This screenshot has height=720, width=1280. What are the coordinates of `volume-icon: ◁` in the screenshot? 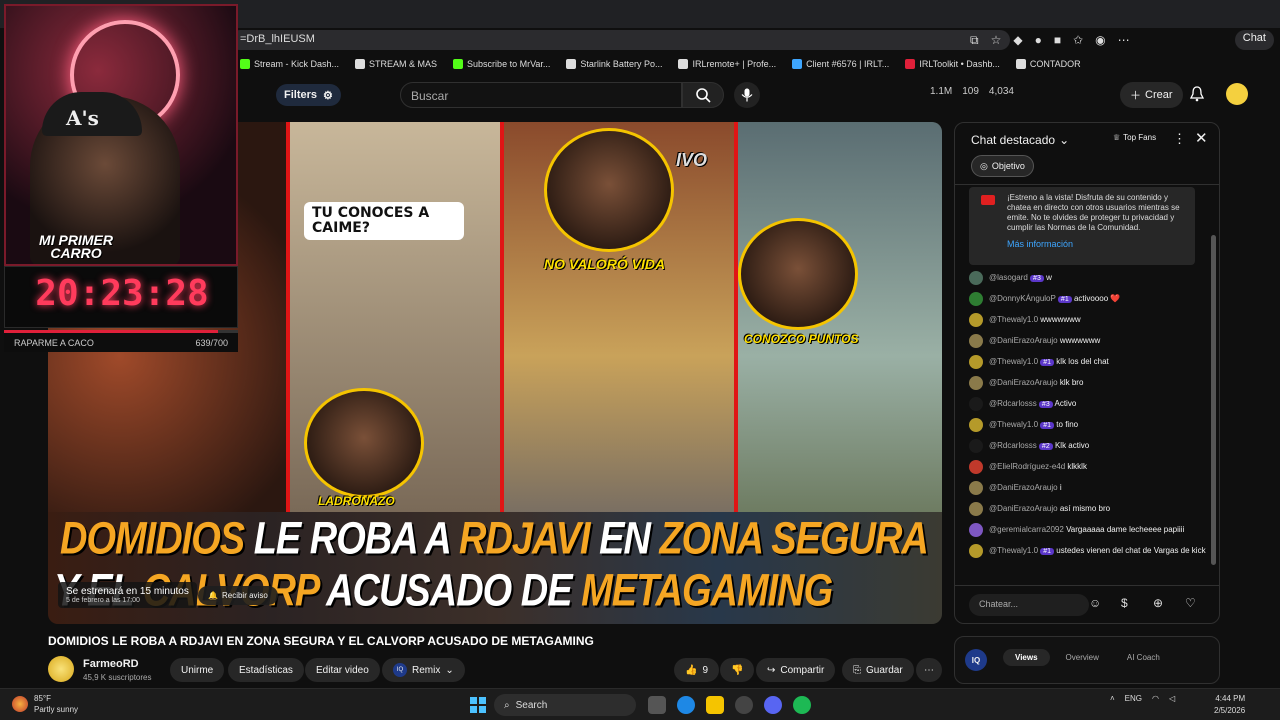 It's located at (1172, 698).